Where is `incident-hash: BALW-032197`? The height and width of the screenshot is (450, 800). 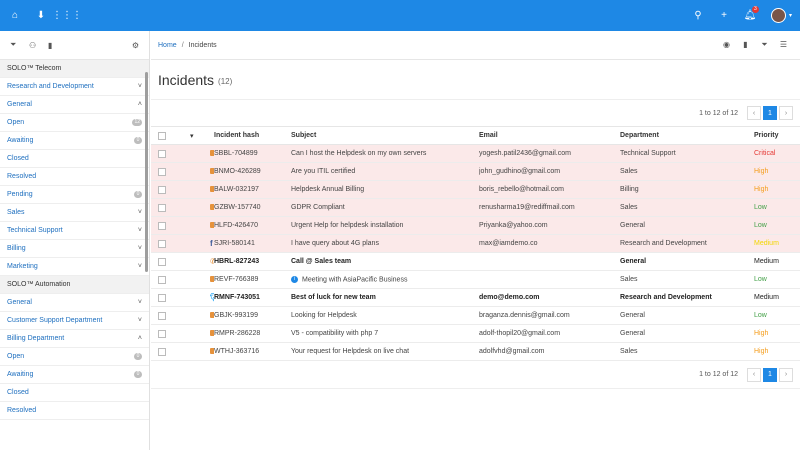 incident-hash: BALW-032197 is located at coordinates (252, 189).